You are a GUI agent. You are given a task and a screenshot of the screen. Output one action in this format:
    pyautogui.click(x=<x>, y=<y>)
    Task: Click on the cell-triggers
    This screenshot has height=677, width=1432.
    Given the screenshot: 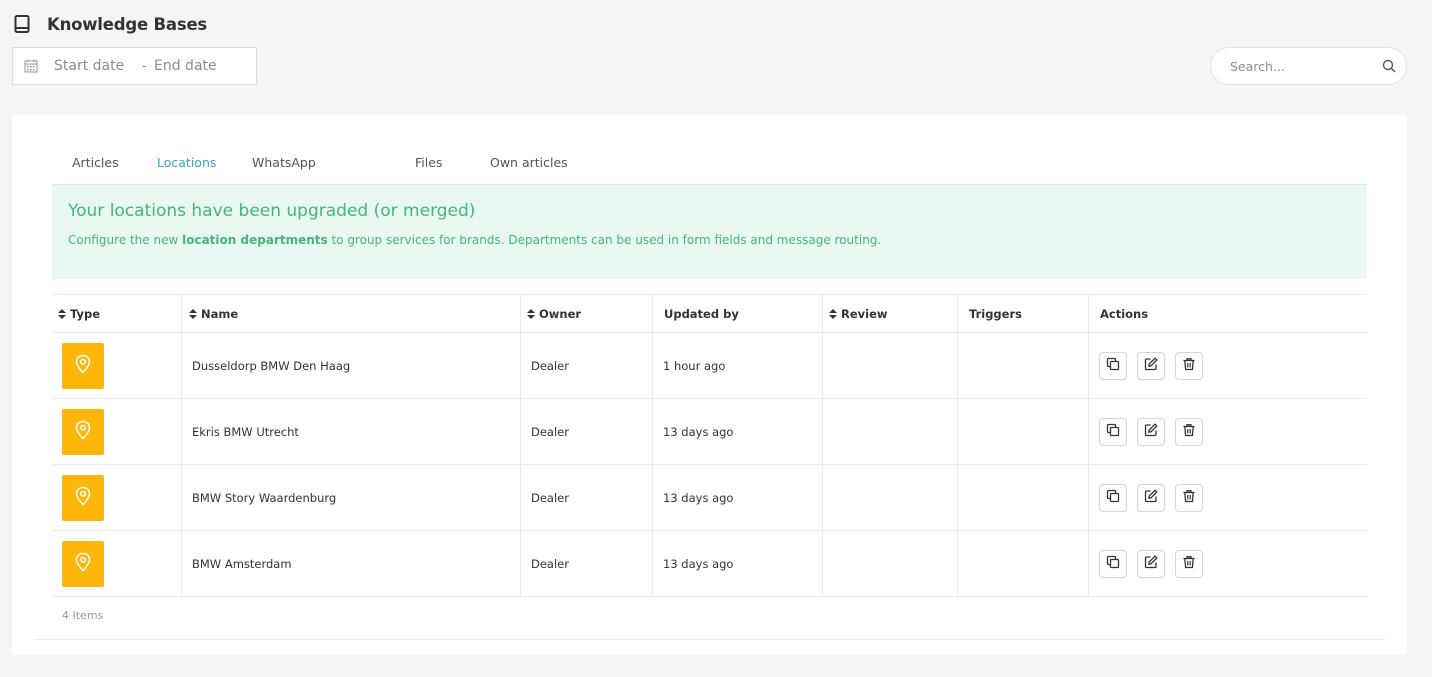 What is the action you would take?
    pyautogui.click(x=1023, y=431)
    